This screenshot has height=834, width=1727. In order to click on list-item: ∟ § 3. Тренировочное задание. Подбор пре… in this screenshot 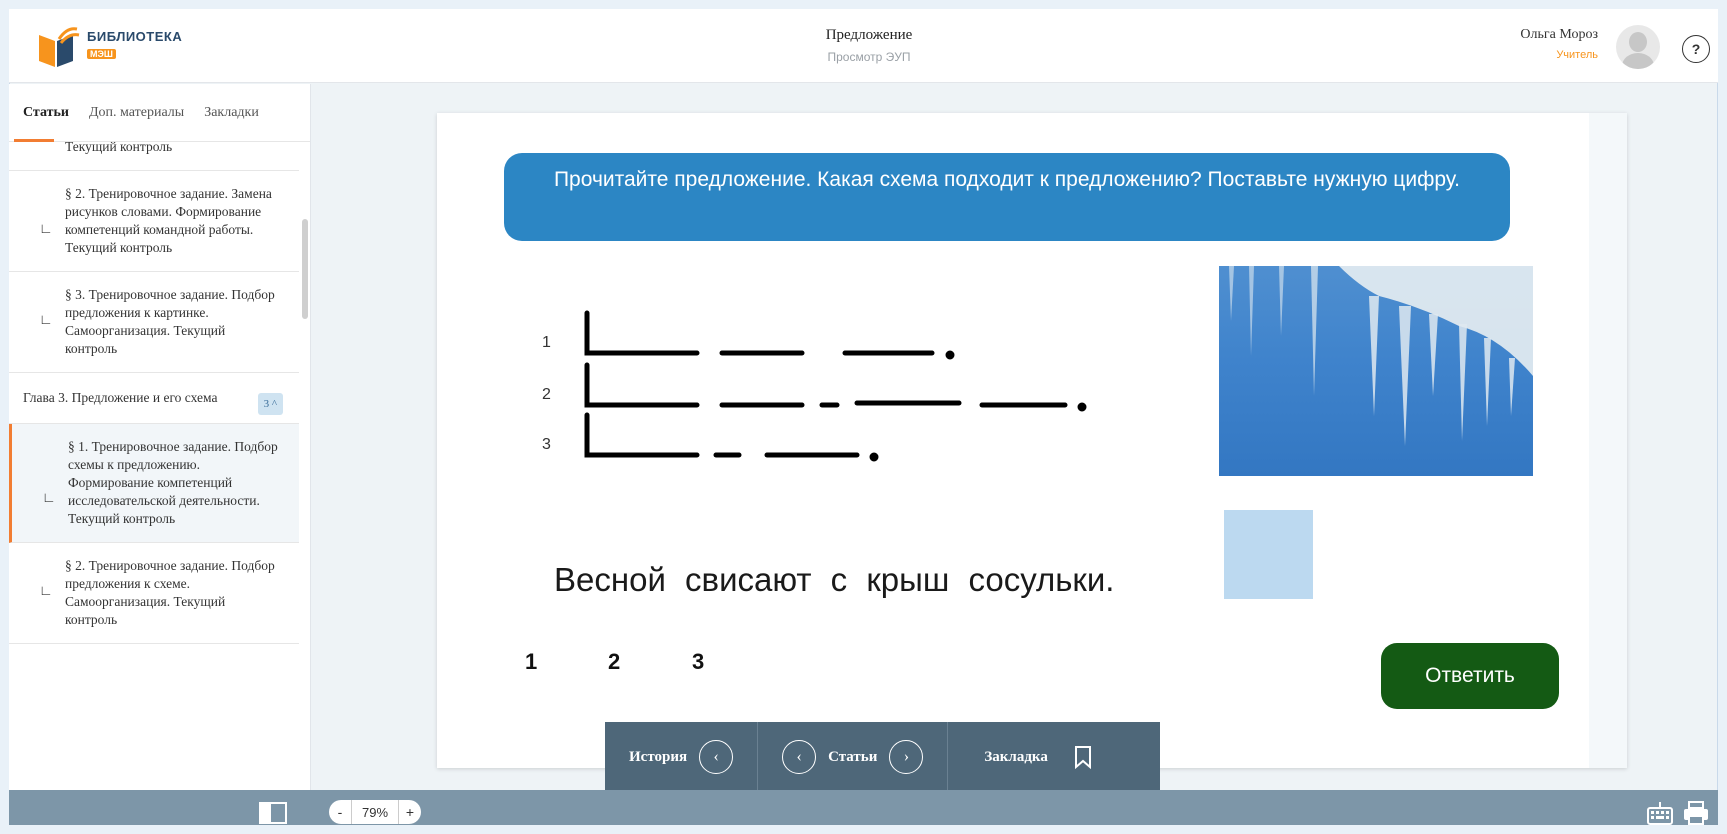, I will do `click(154, 322)`.